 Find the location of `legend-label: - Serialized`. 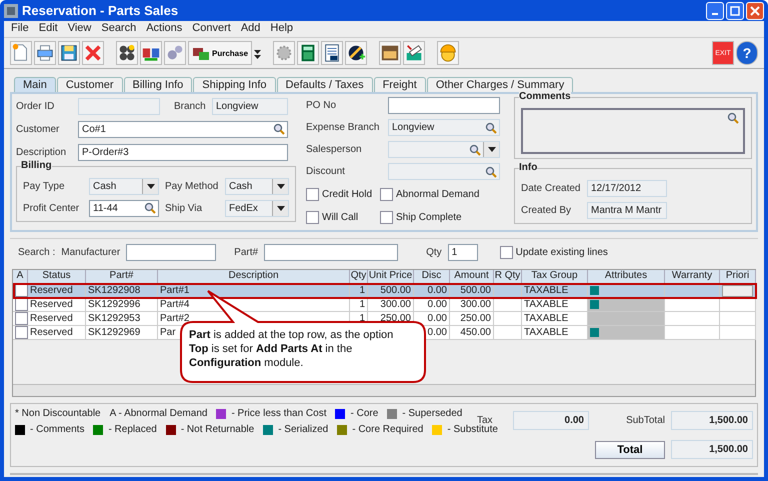

legend-label: - Serialized is located at coordinates (303, 429).